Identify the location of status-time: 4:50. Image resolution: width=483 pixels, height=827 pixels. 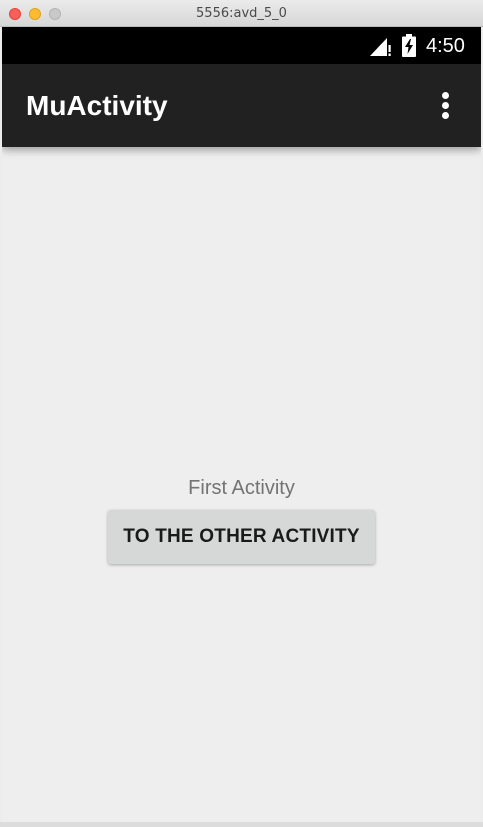
(445, 46).